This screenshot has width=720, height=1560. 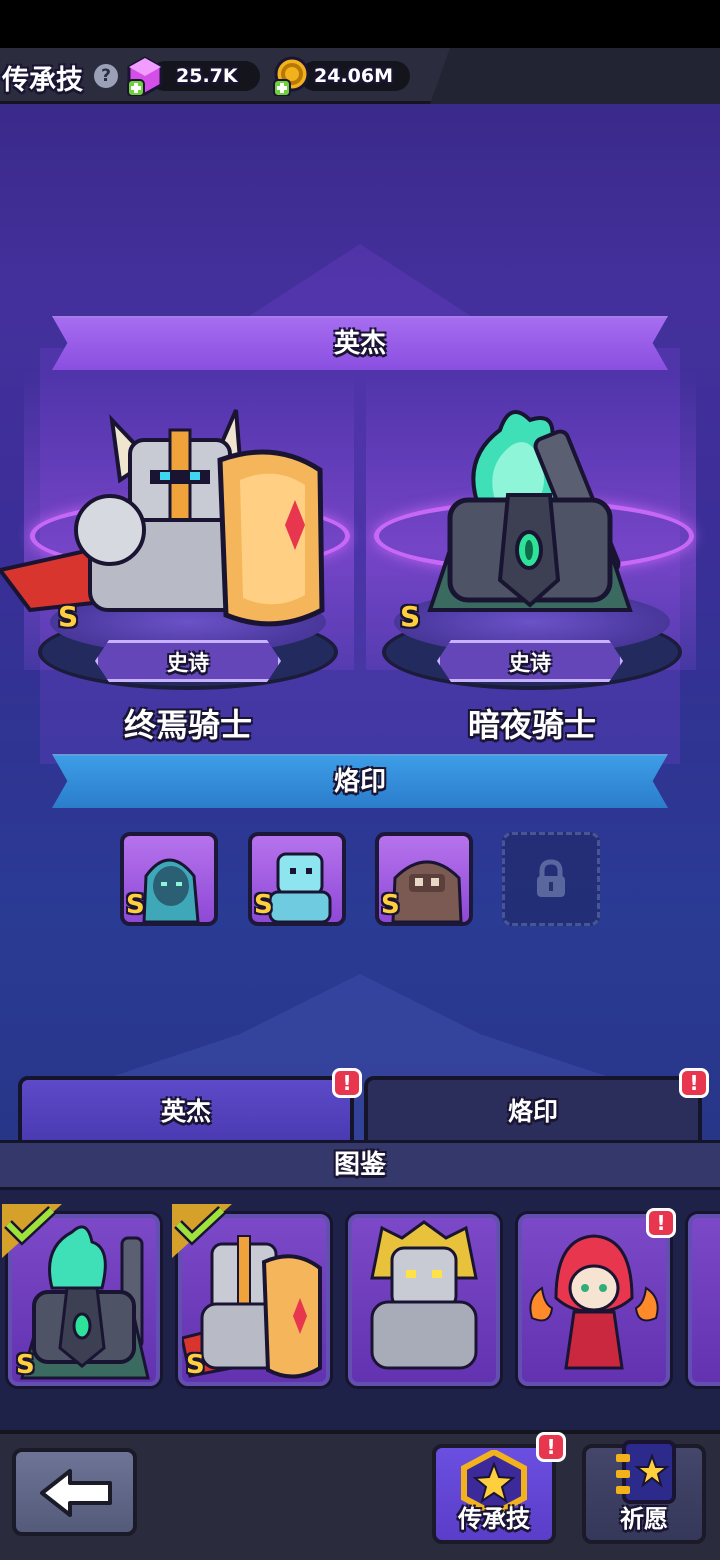 I want to click on top-bar-right-panel, so click(x=575, y=76).